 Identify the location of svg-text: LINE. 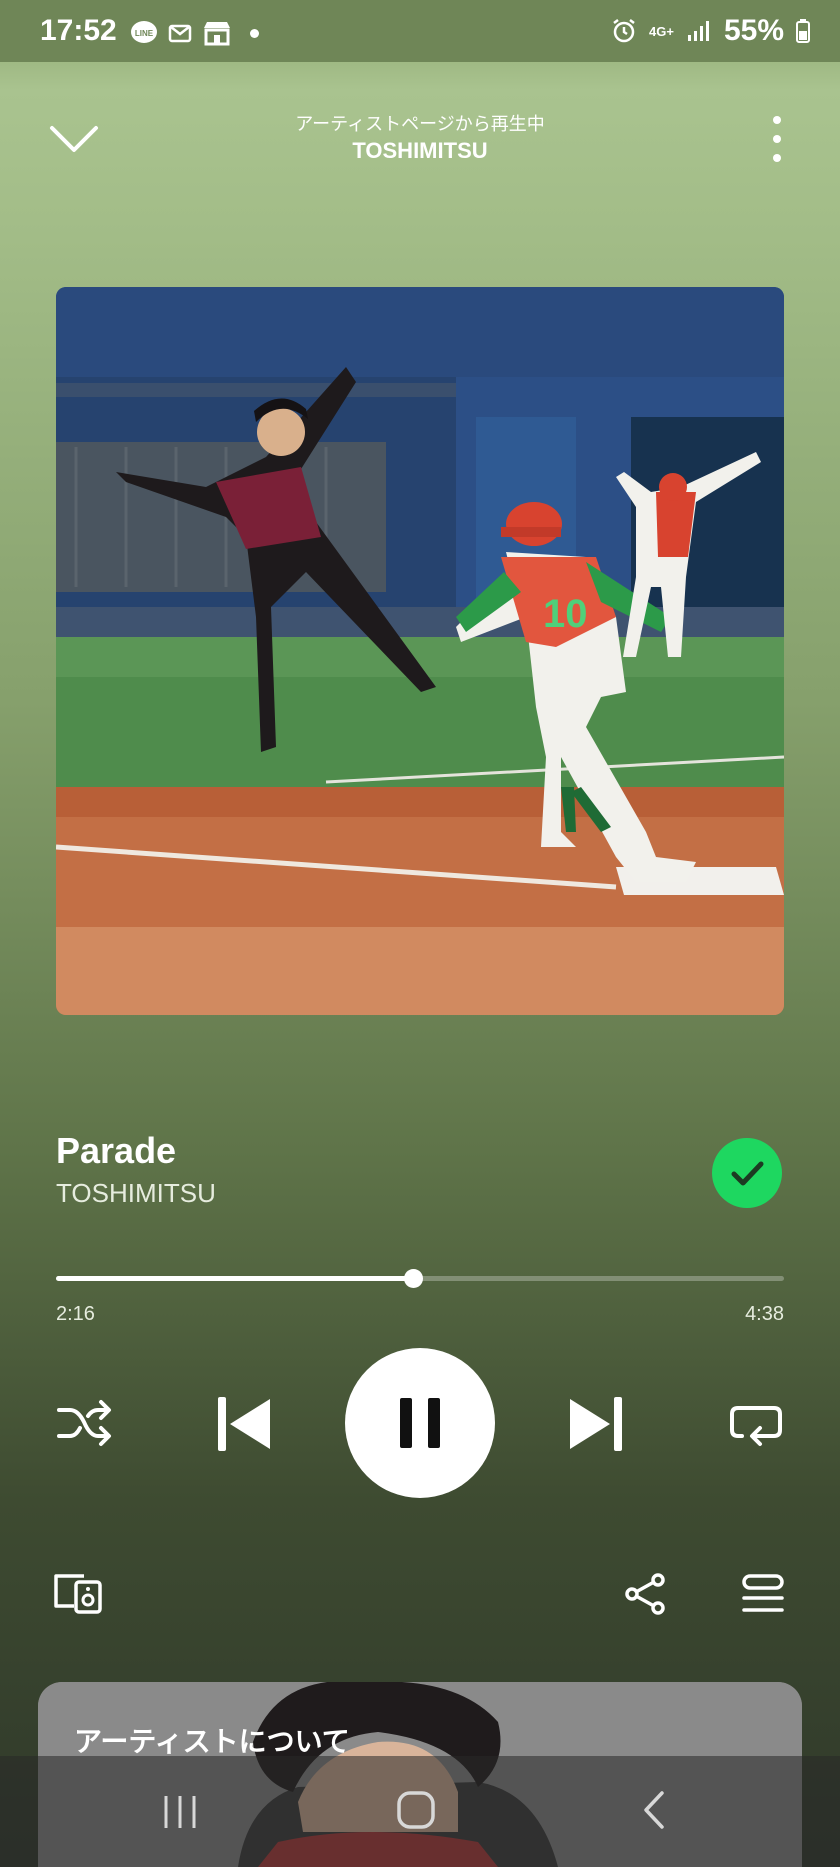
(144, 33).